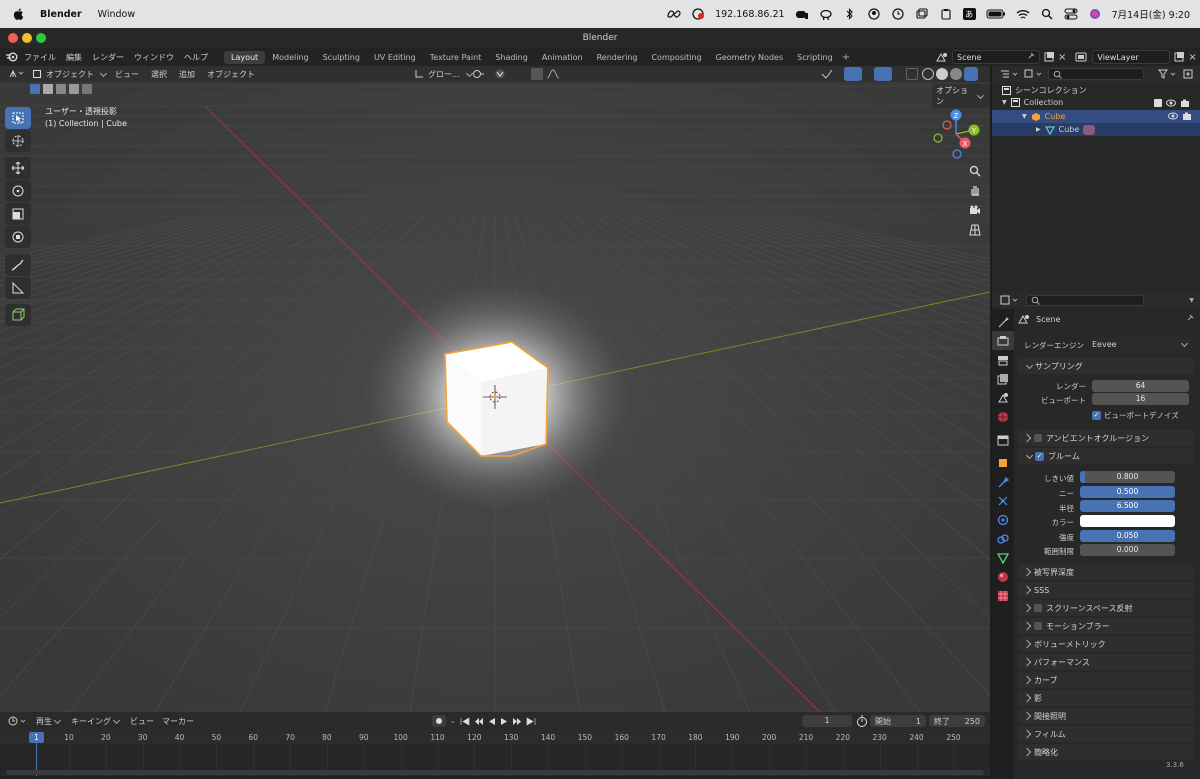 The image size is (1200, 779). What do you see at coordinates (827, 721) in the screenshot?
I see `current-frame-field: 1` at bounding box center [827, 721].